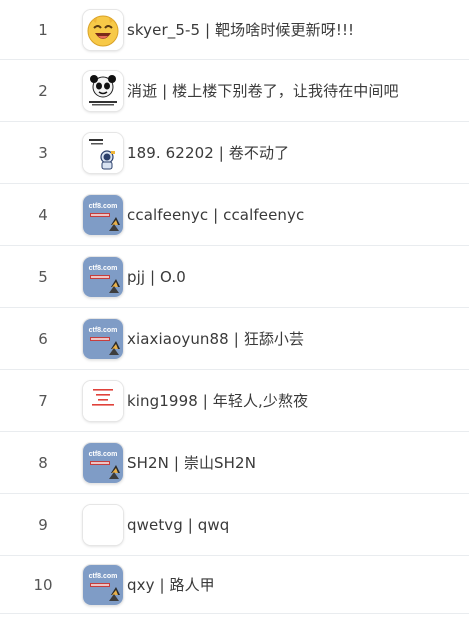  I want to click on user-entry-text: qxy | 路人甲, so click(171, 585).